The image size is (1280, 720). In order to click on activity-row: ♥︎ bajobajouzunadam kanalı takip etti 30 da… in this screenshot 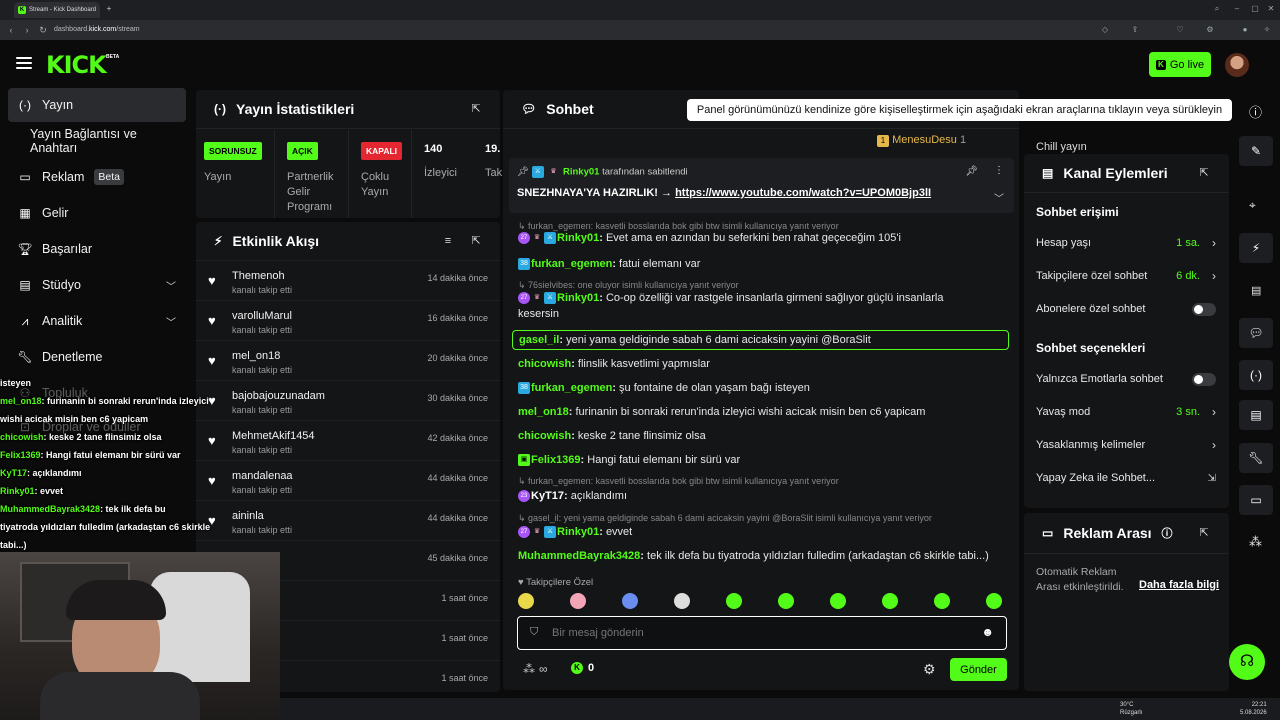, I will do `click(348, 400)`.